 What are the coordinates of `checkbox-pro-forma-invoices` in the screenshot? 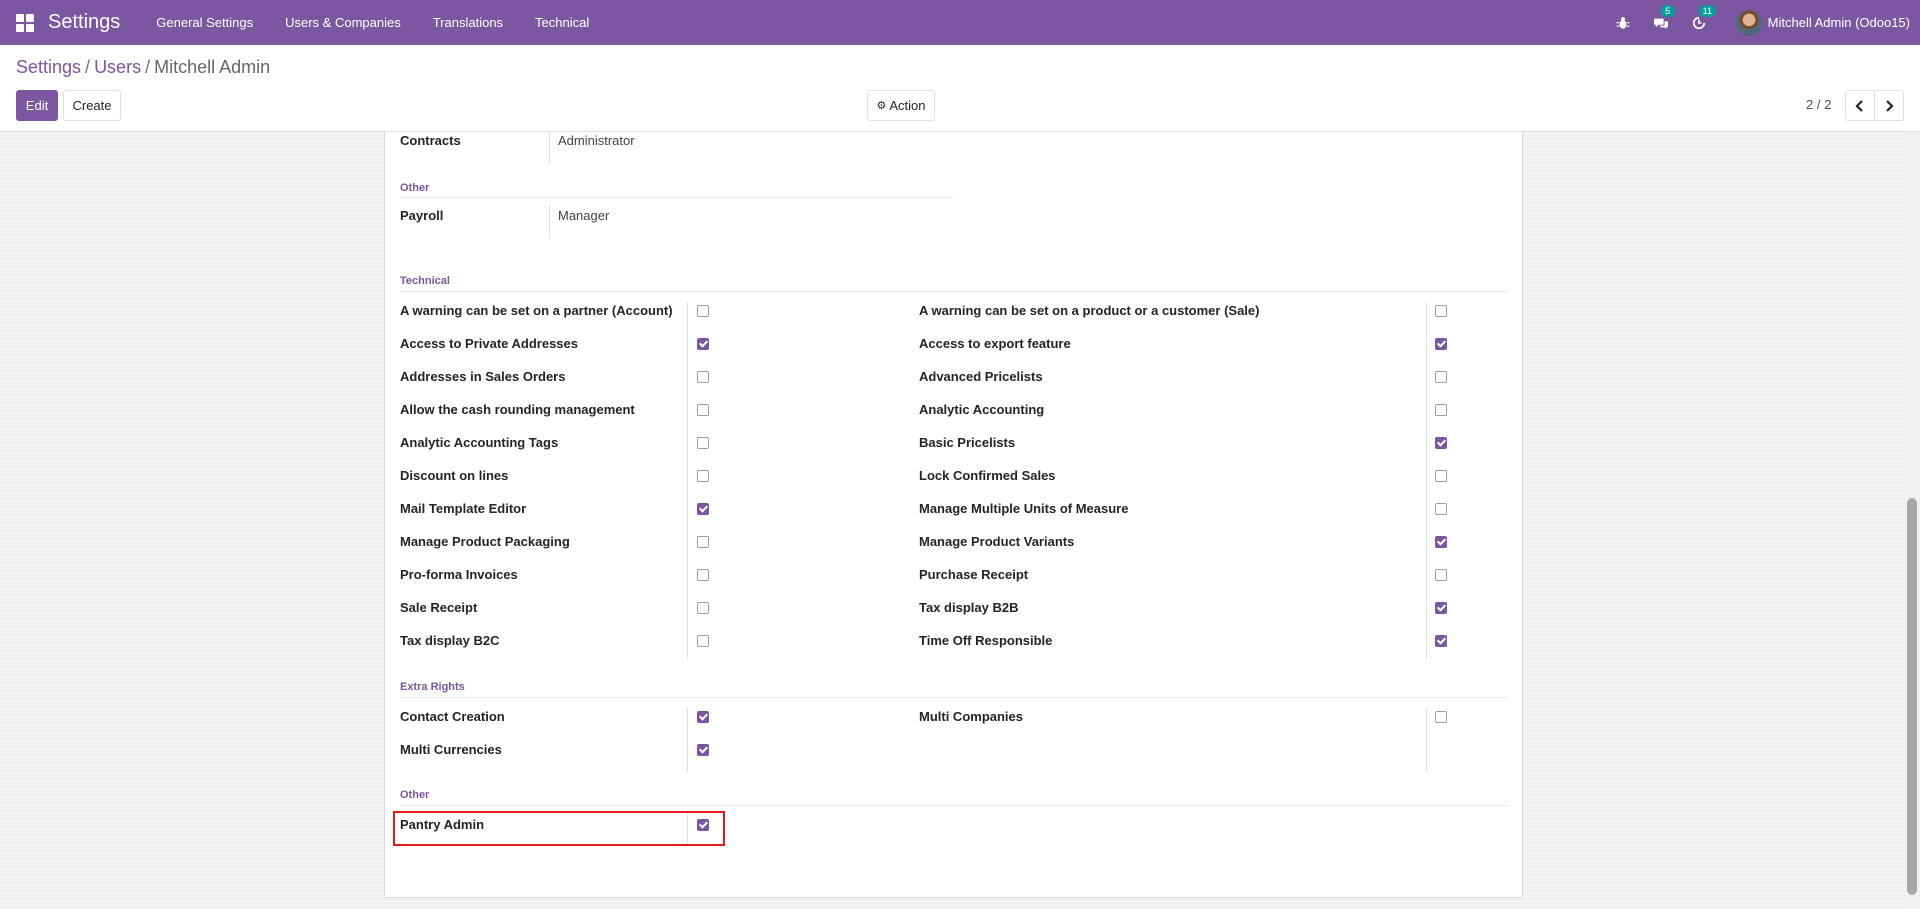 It's located at (703, 575).